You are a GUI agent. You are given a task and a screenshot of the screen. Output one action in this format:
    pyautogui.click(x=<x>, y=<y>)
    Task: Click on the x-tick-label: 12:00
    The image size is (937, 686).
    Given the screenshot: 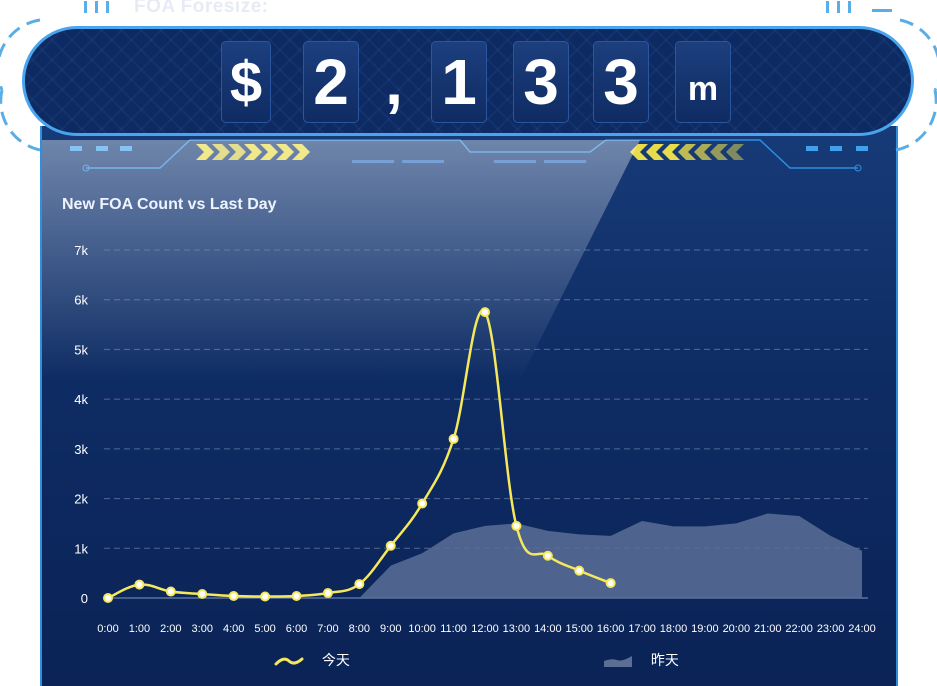 What is the action you would take?
    pyautogui.click(x=485, y=629)
    